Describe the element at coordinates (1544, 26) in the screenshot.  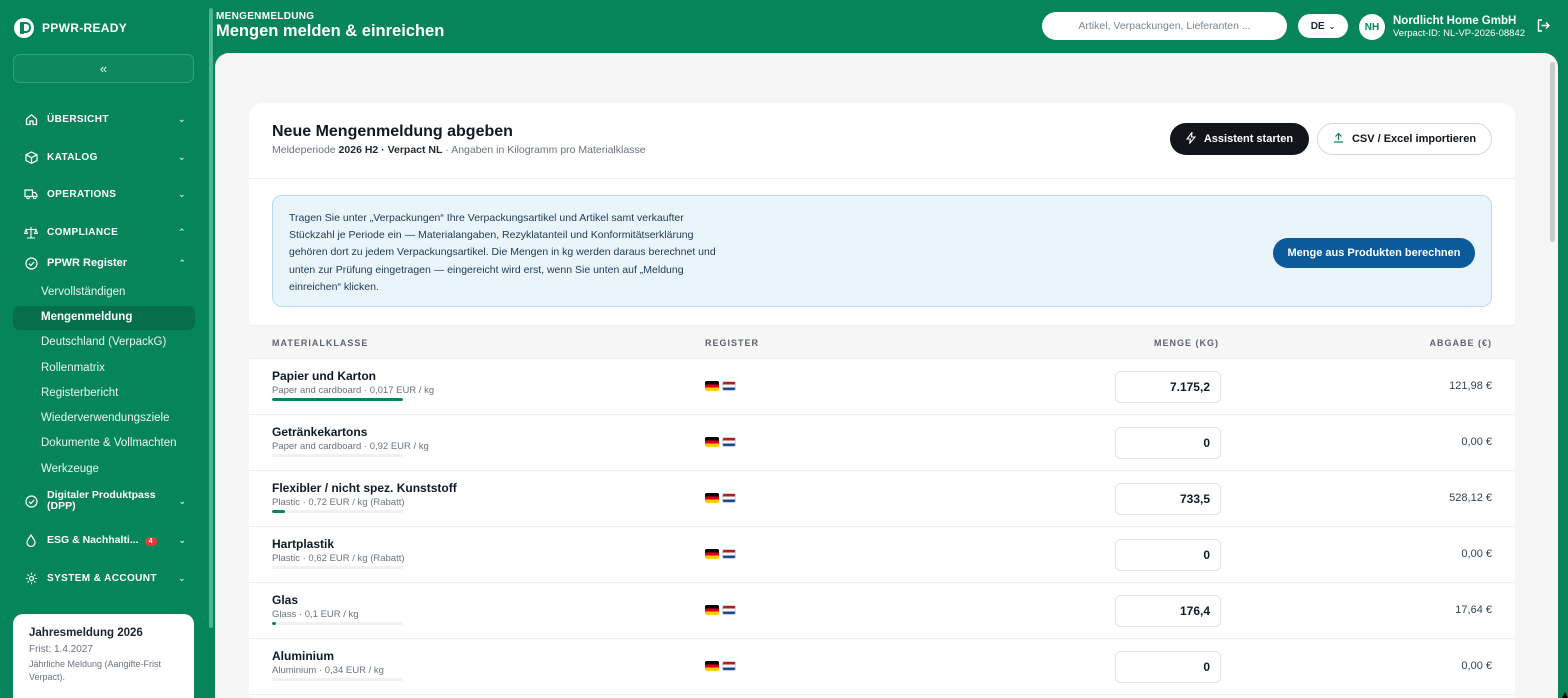
I see `logout-icon` at that location.